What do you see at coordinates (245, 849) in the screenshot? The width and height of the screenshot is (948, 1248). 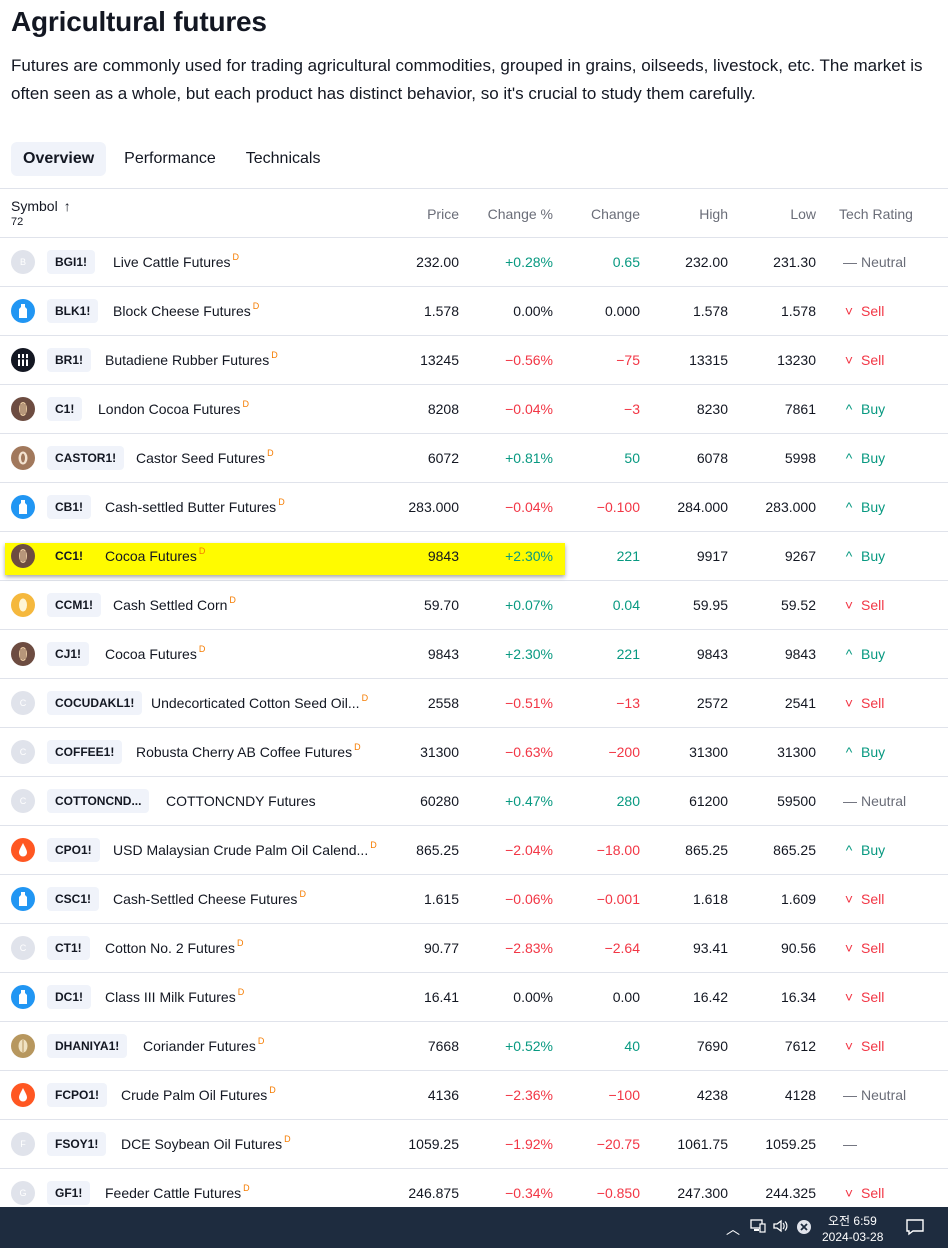 I see `symbol-description: USD Malaysian Crude Palm Oil Calend... D` at bounding box center [245, 849].